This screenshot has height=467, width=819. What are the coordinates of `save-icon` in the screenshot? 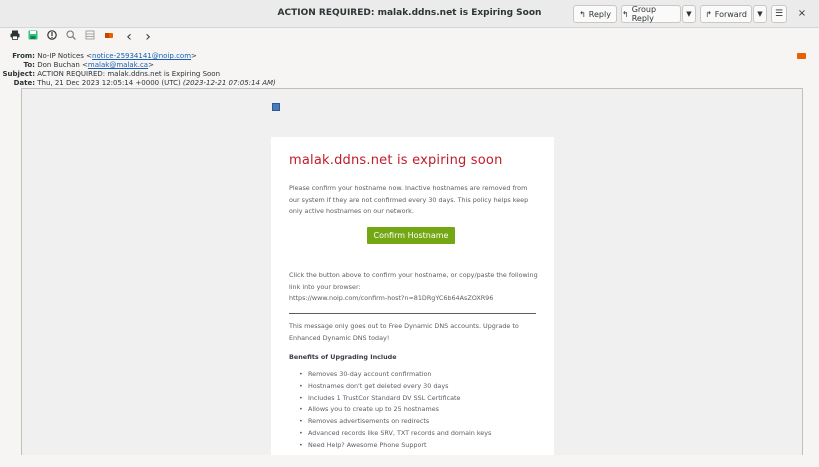 It's located at (33, 37).